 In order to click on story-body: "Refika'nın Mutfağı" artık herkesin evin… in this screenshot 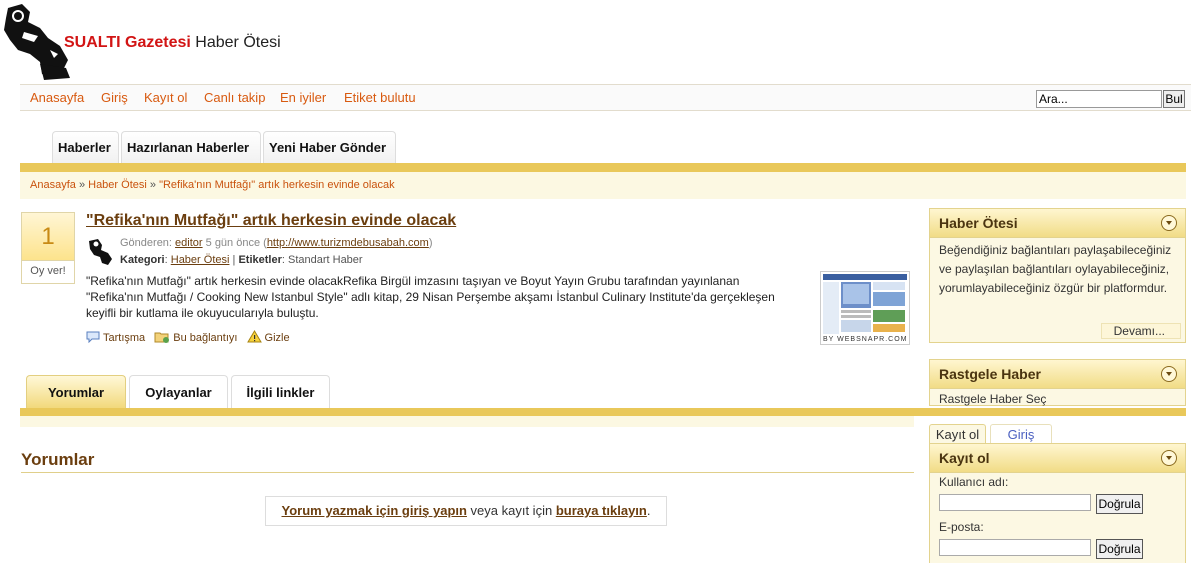, I will do `click(430, 297)`.